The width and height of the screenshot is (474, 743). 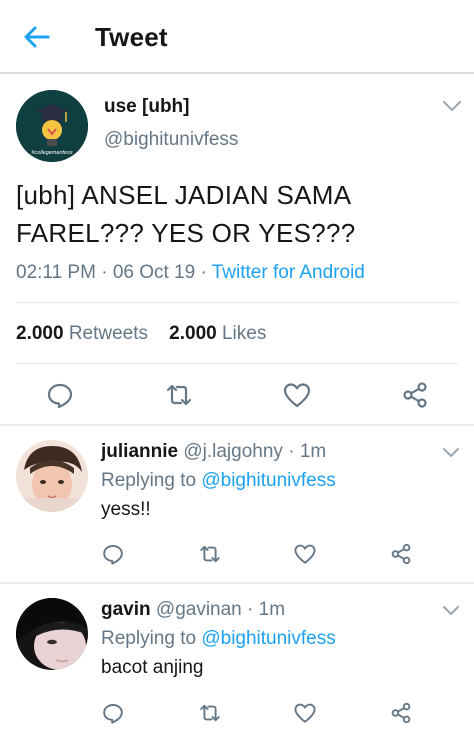 I want to click on author-name: juliannie, so click(x=139, y=451).